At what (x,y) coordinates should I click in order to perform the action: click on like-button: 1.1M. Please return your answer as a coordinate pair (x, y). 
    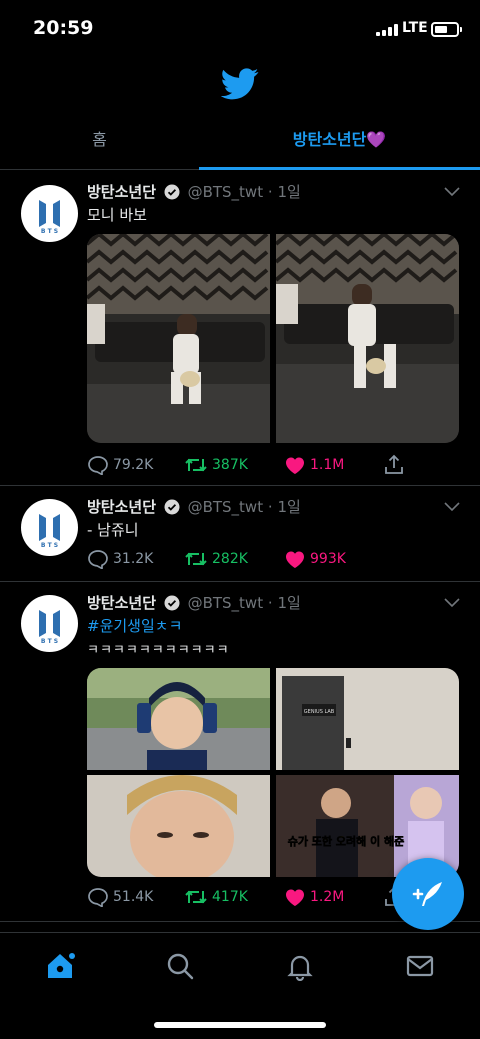
    Looking at the image, I should click on (314, 465).